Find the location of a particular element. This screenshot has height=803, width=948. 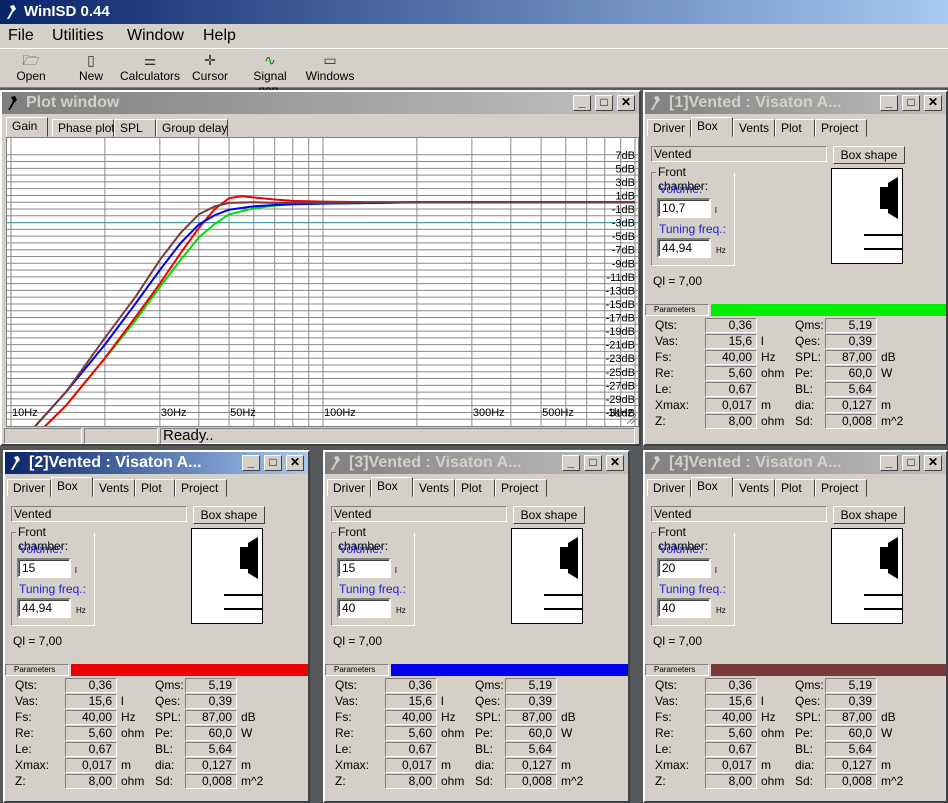

param-label: Qts: is located at coordinates (26, 685).